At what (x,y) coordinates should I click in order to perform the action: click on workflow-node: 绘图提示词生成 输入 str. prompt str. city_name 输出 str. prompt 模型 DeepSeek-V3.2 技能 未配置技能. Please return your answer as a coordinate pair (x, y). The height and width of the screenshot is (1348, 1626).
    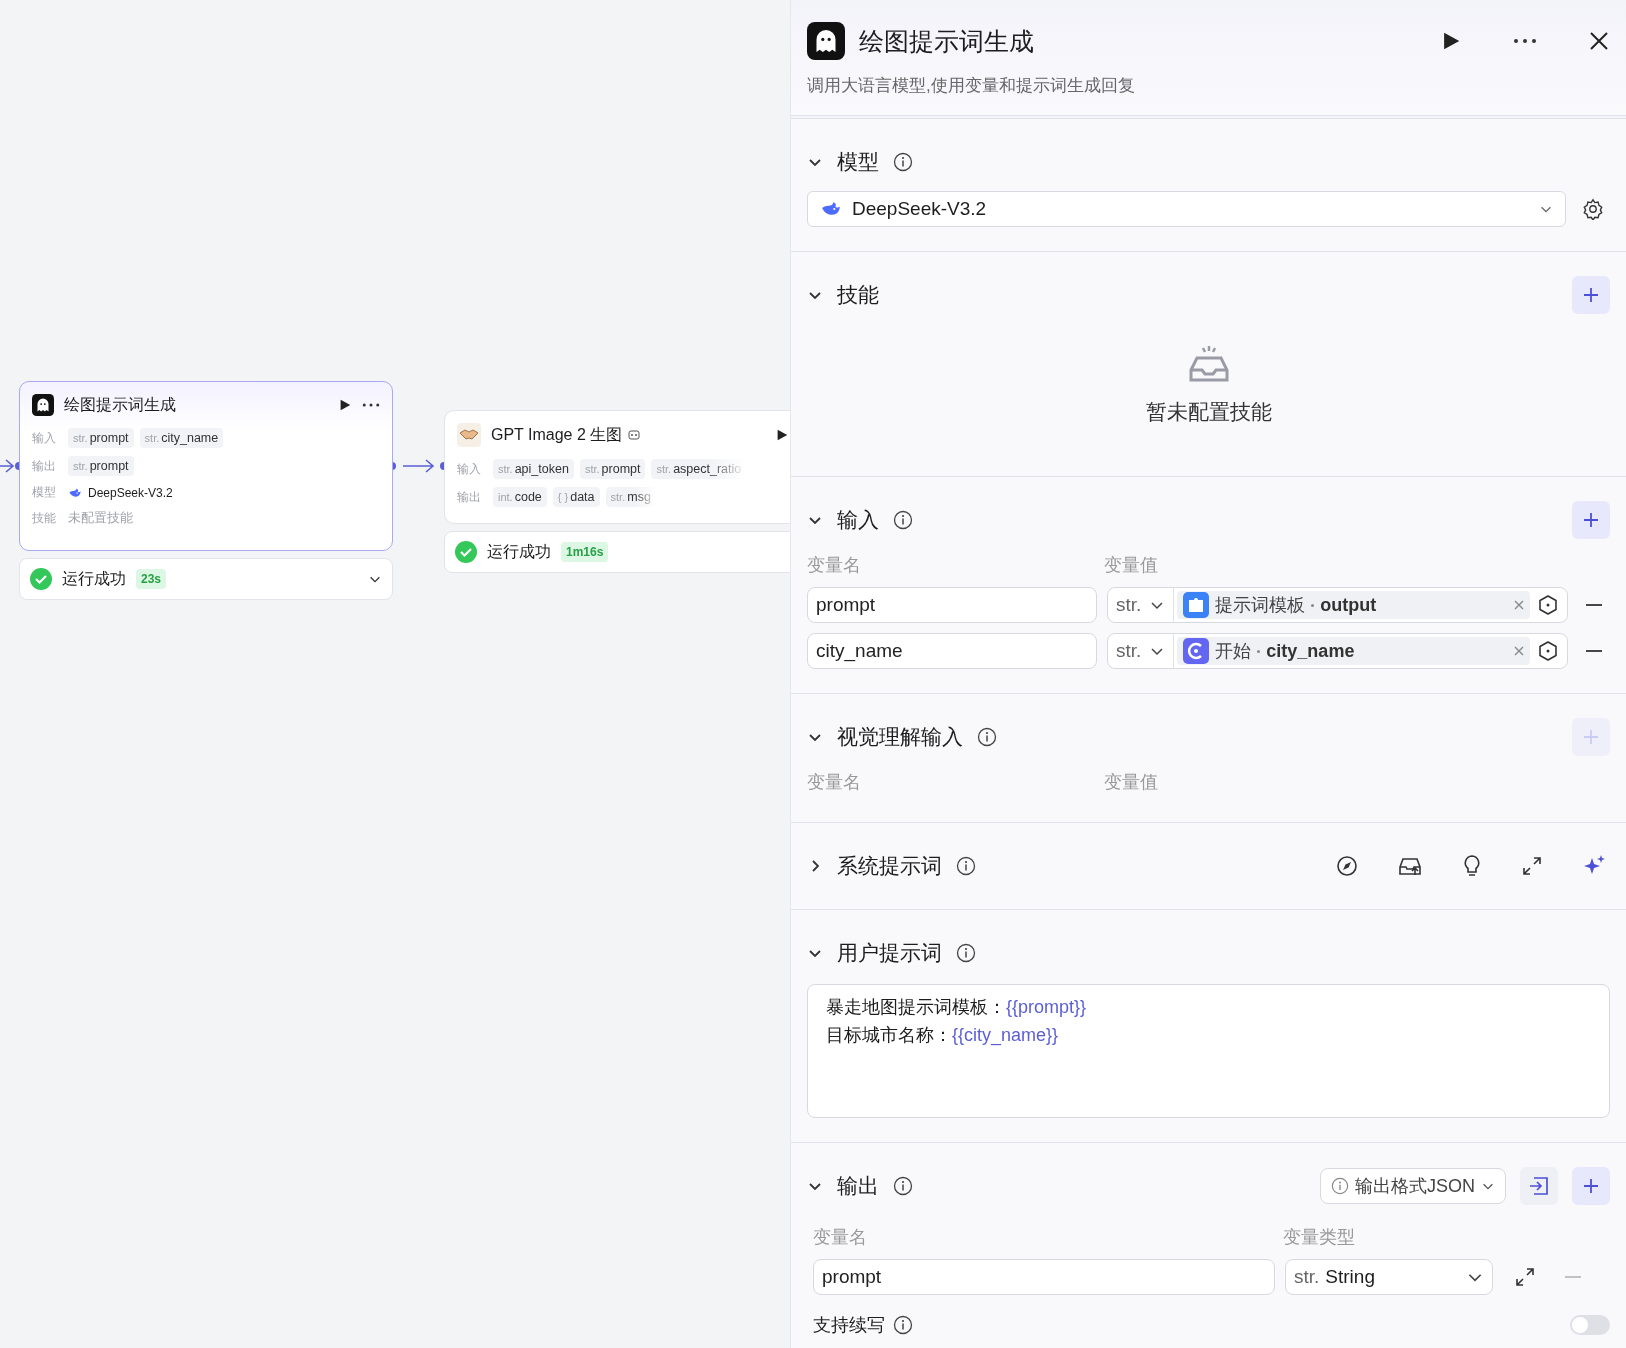
    Looking at the image, I should click on (206, 466).